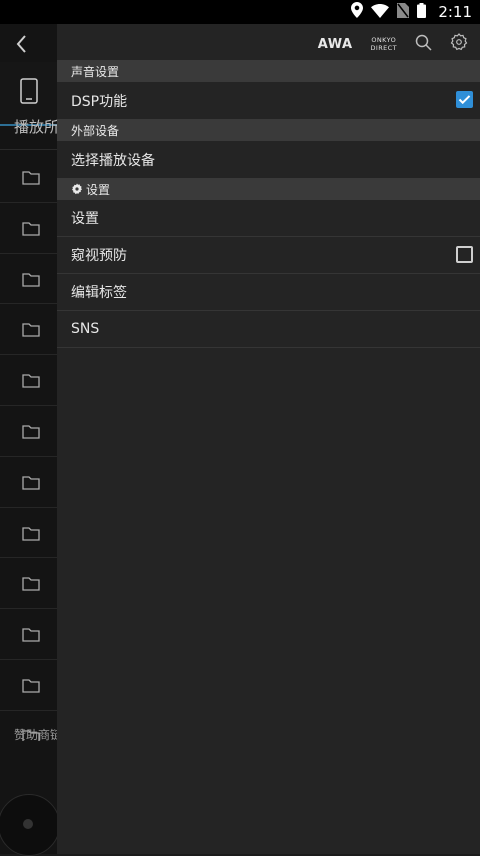  I want to click on section-header-sound: 声音设置, so click(268, 71).